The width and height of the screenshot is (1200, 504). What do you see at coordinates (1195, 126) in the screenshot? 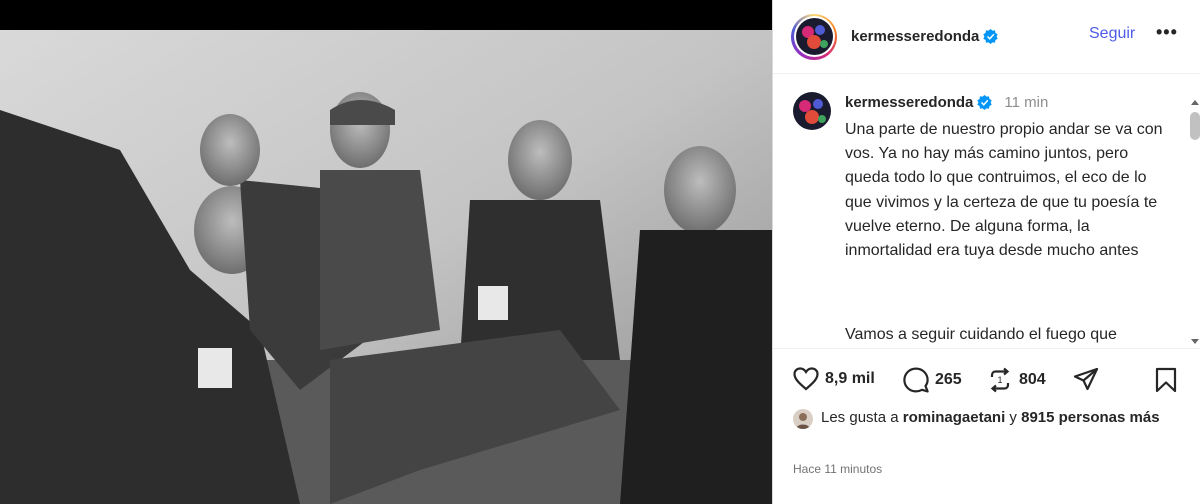
I see `scroll-thumb` at bounding box center [1195, 126].